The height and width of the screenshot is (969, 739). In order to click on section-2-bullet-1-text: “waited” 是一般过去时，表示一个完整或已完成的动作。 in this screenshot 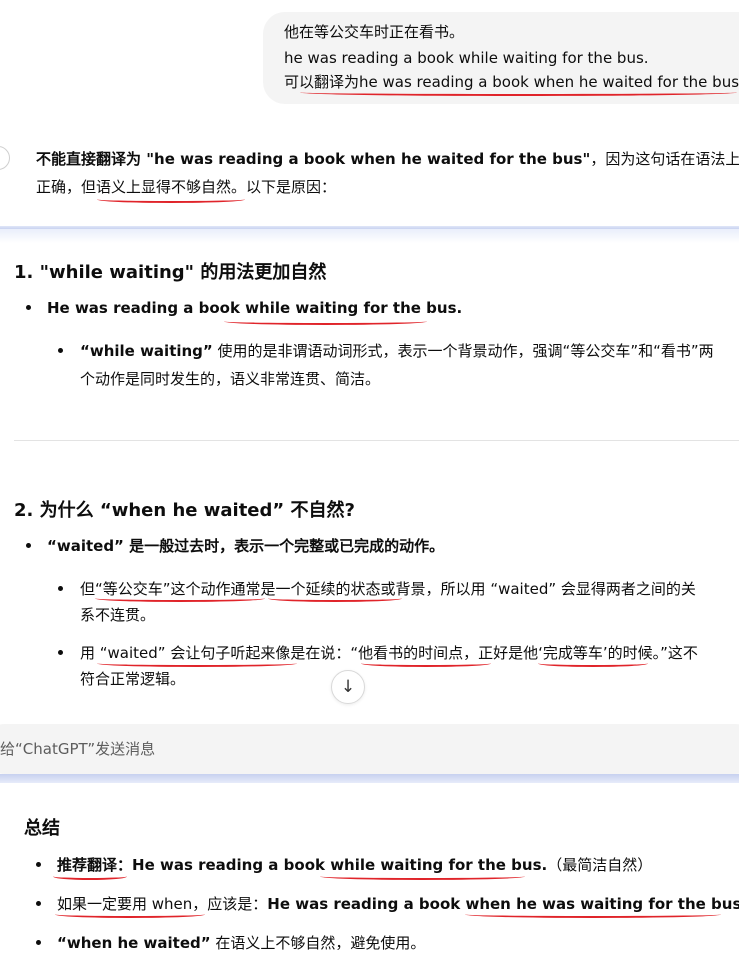, I will do `click(246, 546)`.